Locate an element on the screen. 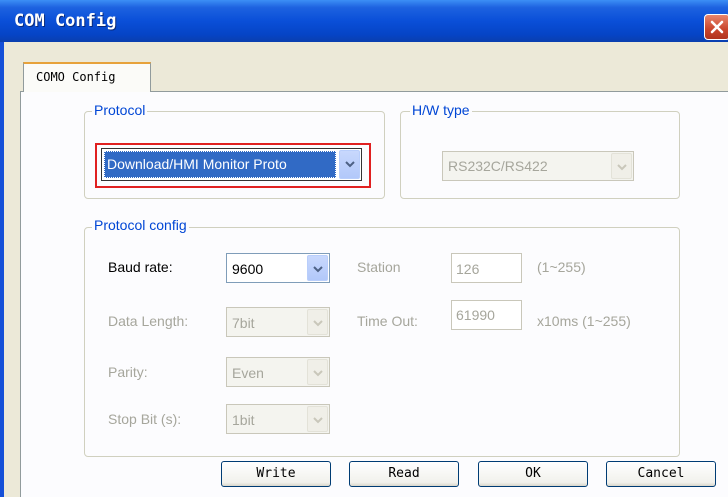 The image size is (728, 497). protocol-config-legend: Protocol config is located at coordinates (140, 225).